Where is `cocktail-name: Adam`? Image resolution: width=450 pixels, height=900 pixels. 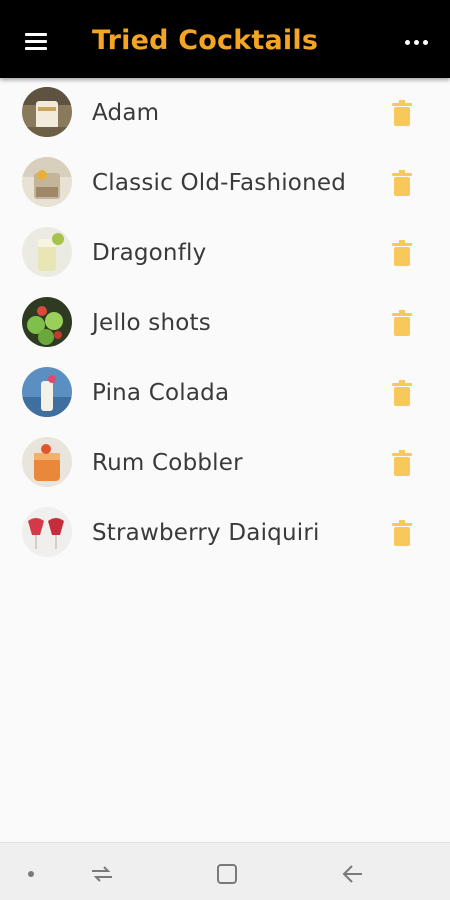
cocktail-name: Adam is located at coordinates (126, 113).